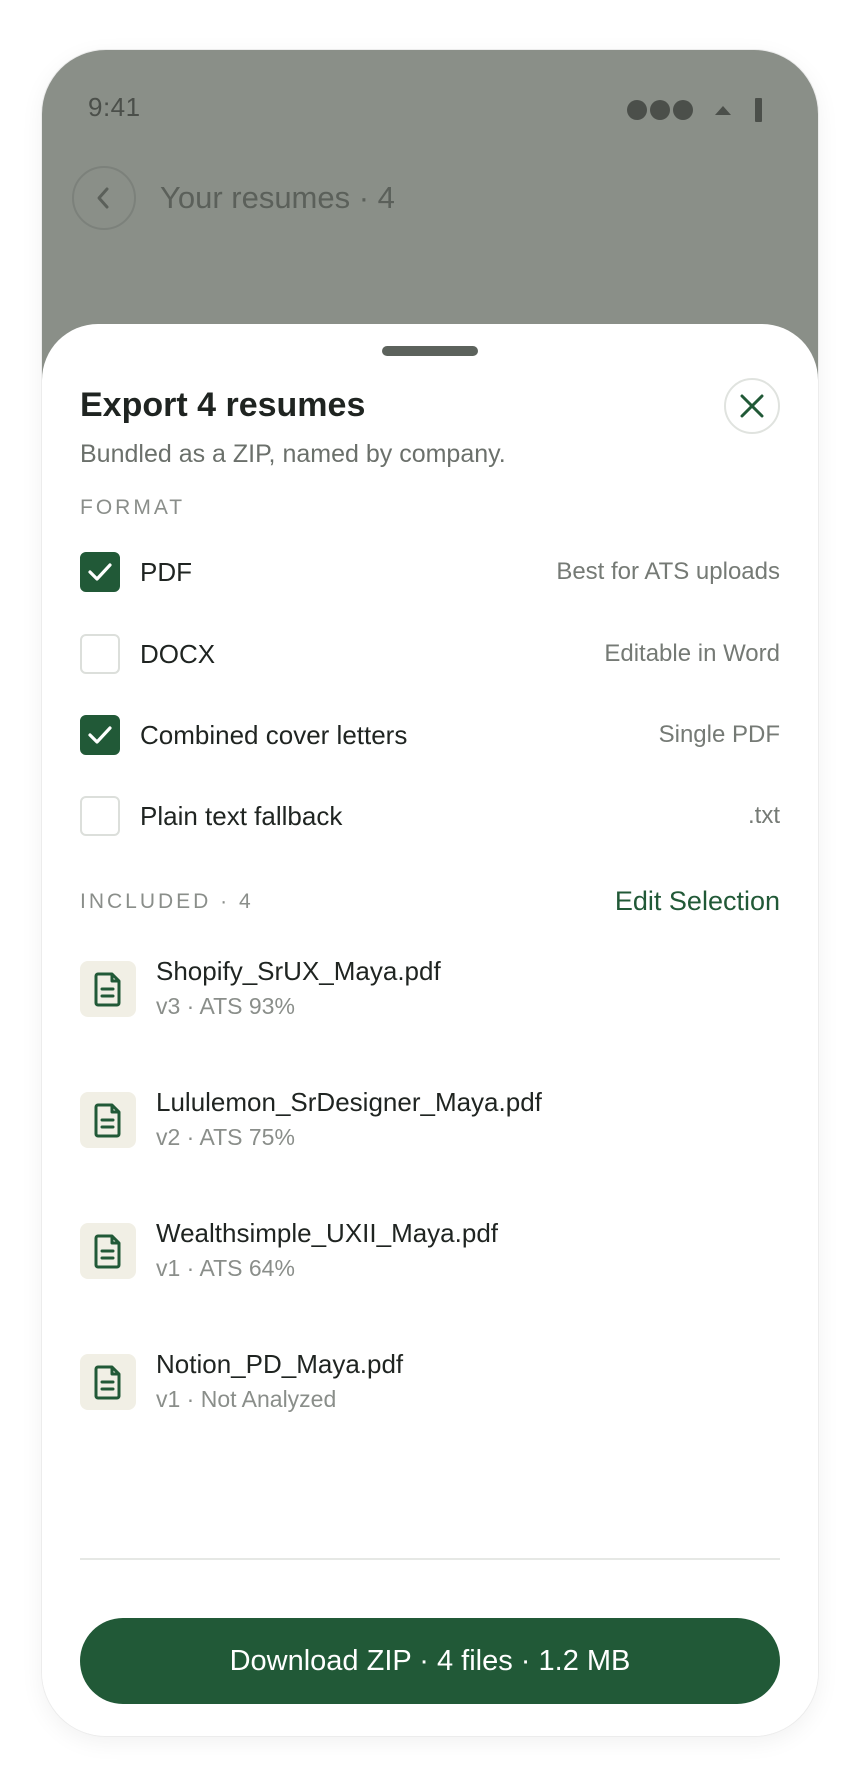 This screenshot has height=1768, width=860. Describe the element at coordinates (298, 971) in the screenshot. I see `file-name: Shopify_SrUX_Maya.pdf` at that location.